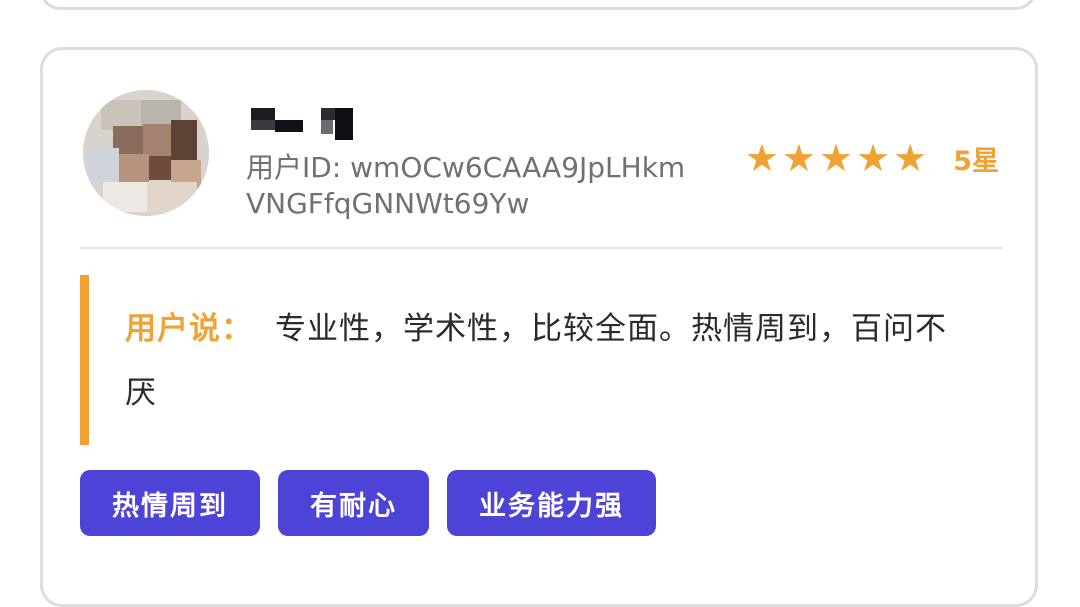 Image resolution: width=1080 pixels, height=607 pixels. I want to click on star-rating: ★ ★ ★ ★ ★, so click(836, 158).